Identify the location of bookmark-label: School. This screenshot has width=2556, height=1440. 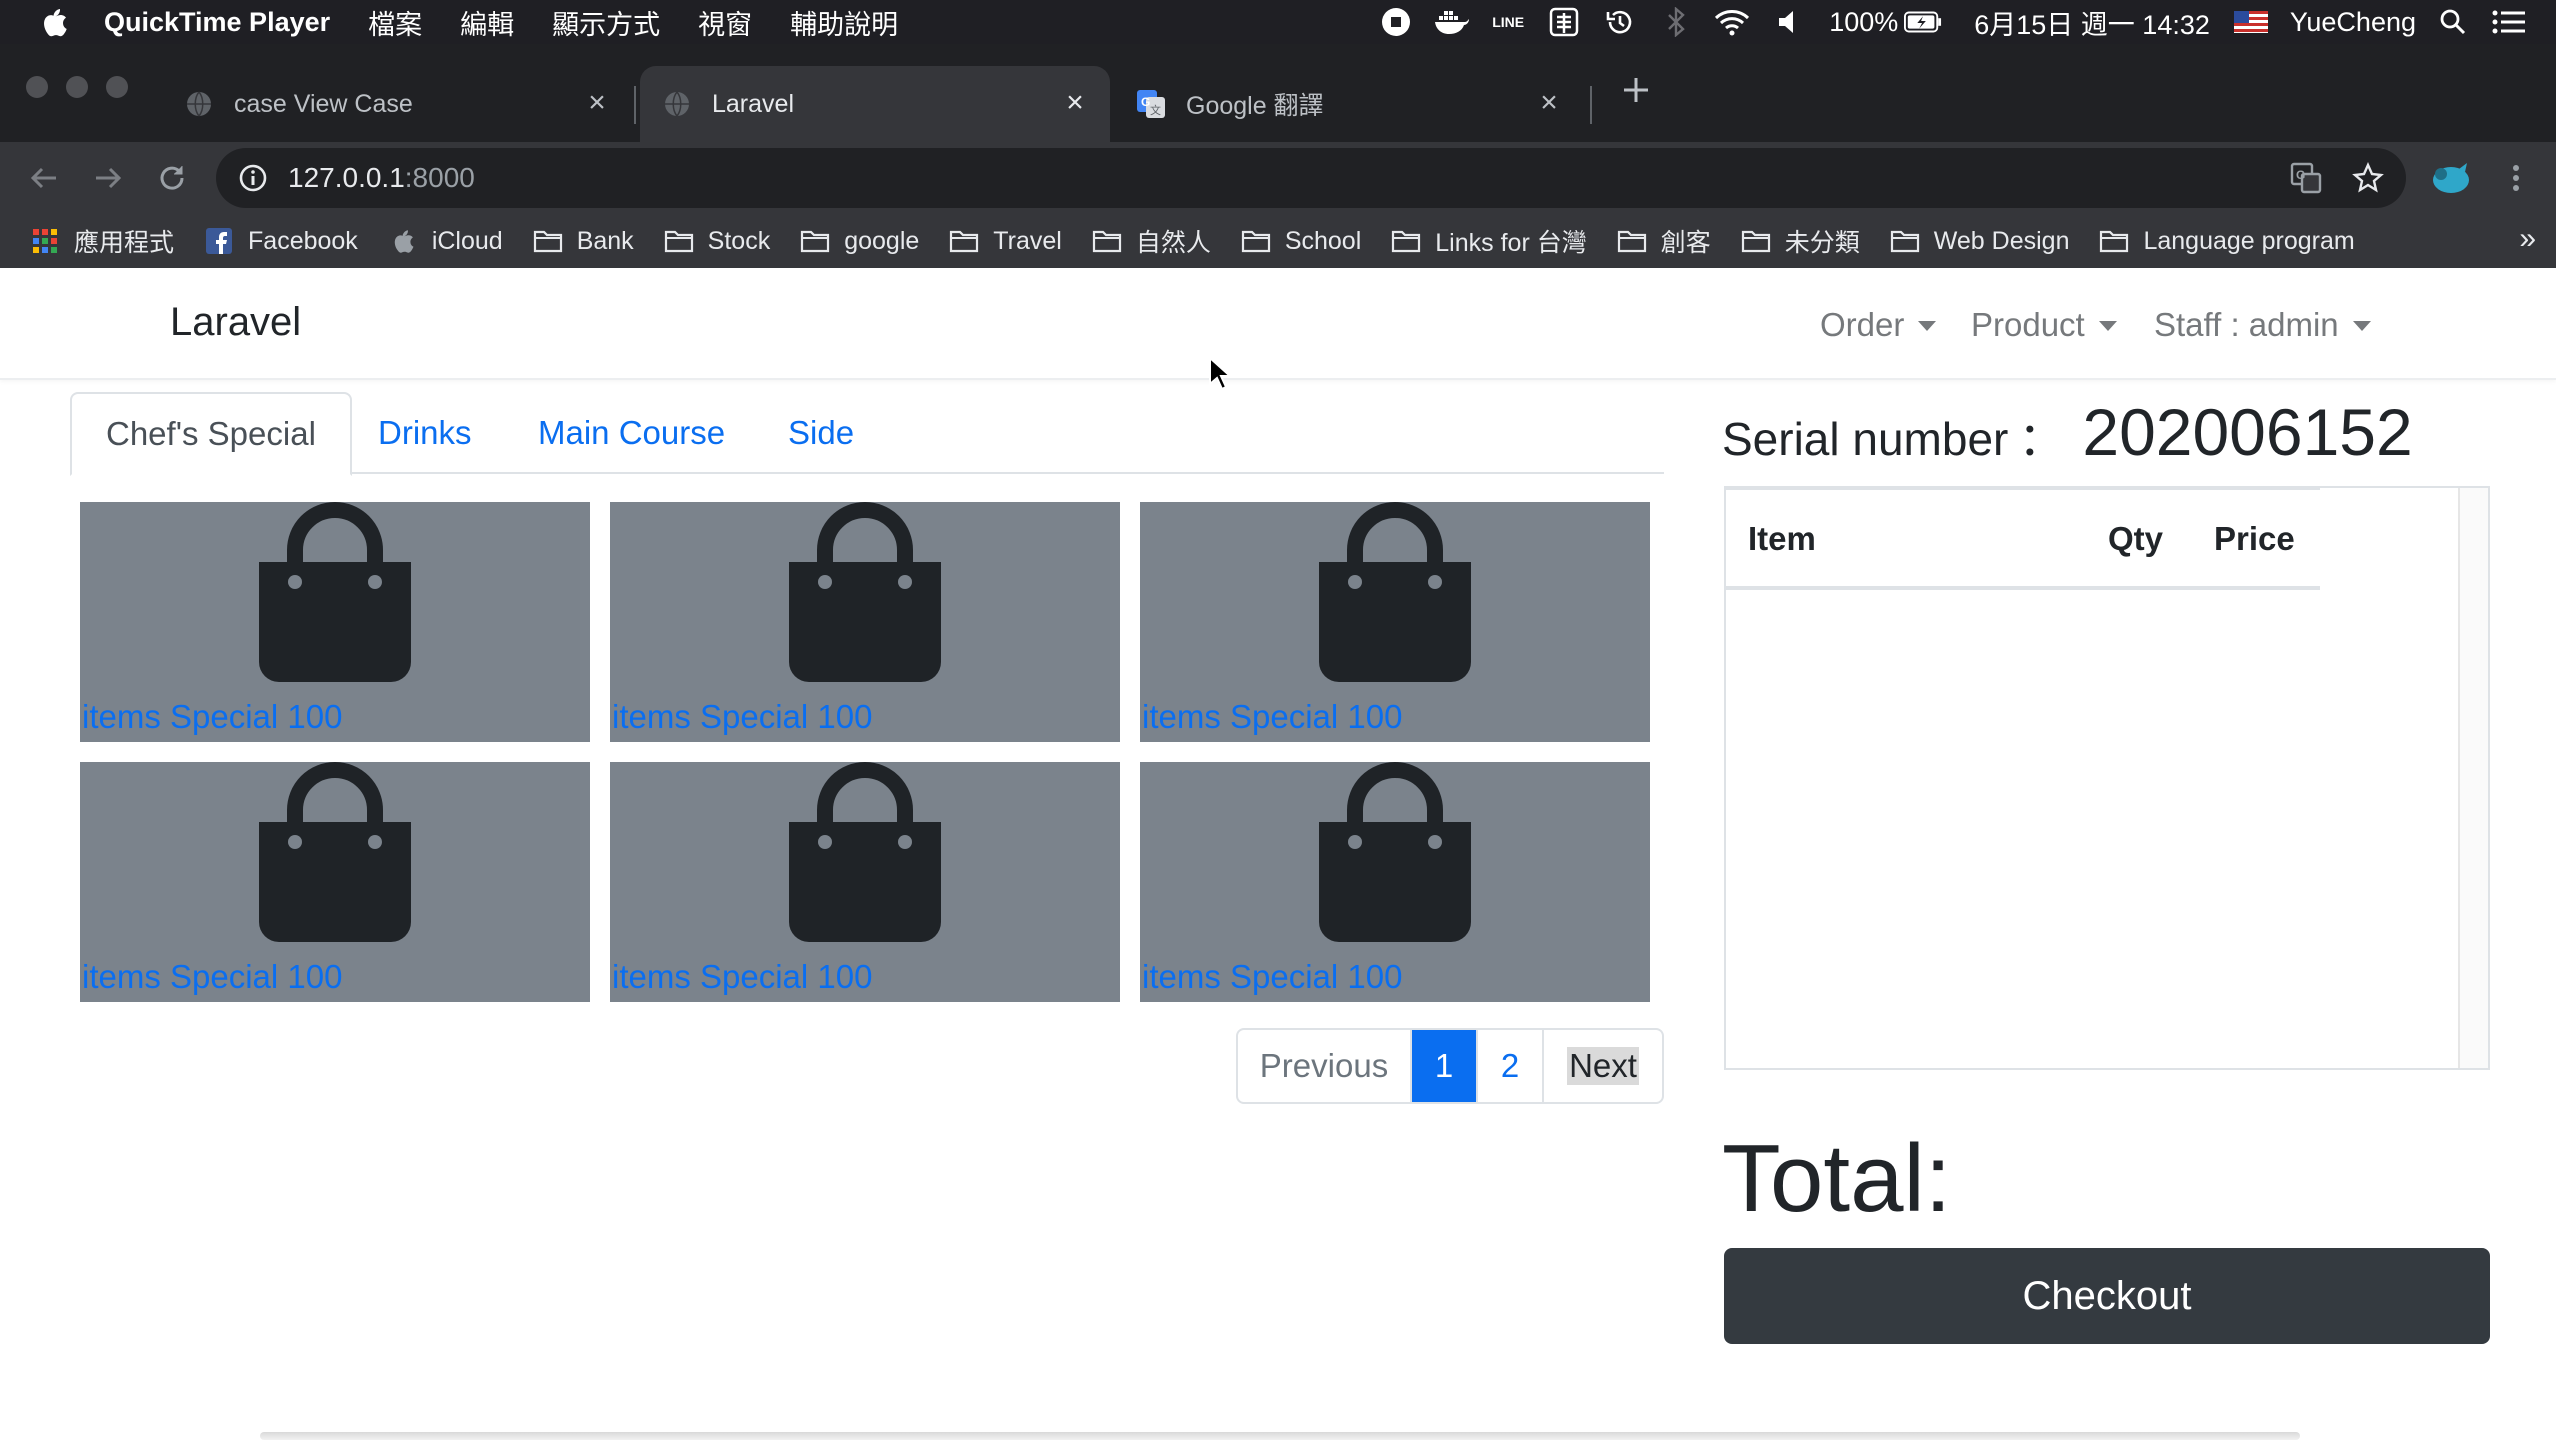
(1323, 240).